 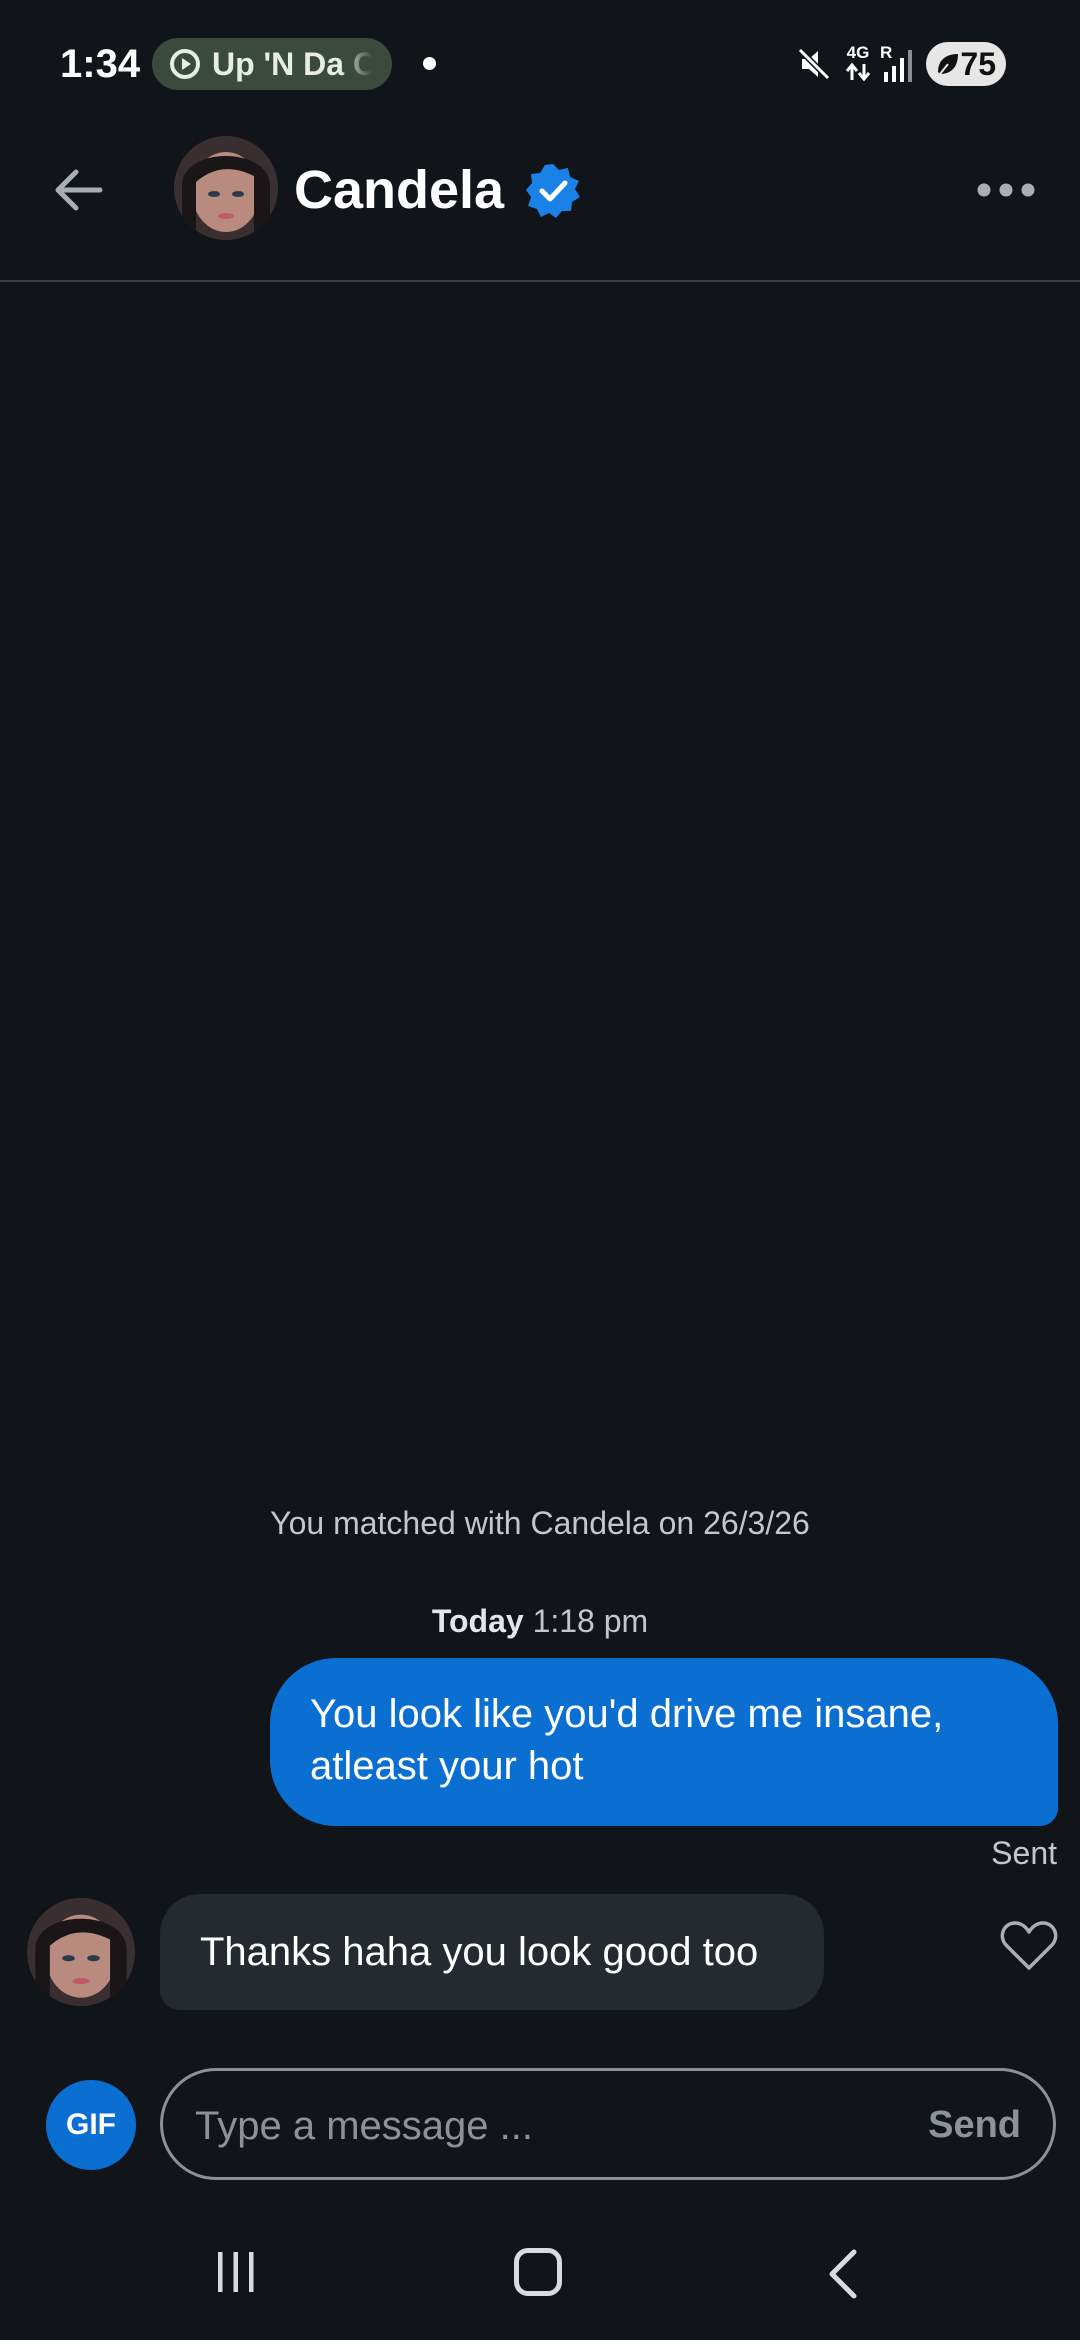 What do you see at coordinates (292, 63) in the screenshot?
I see `media-title: Up 'N Da C` at bounding box center [292, 63].